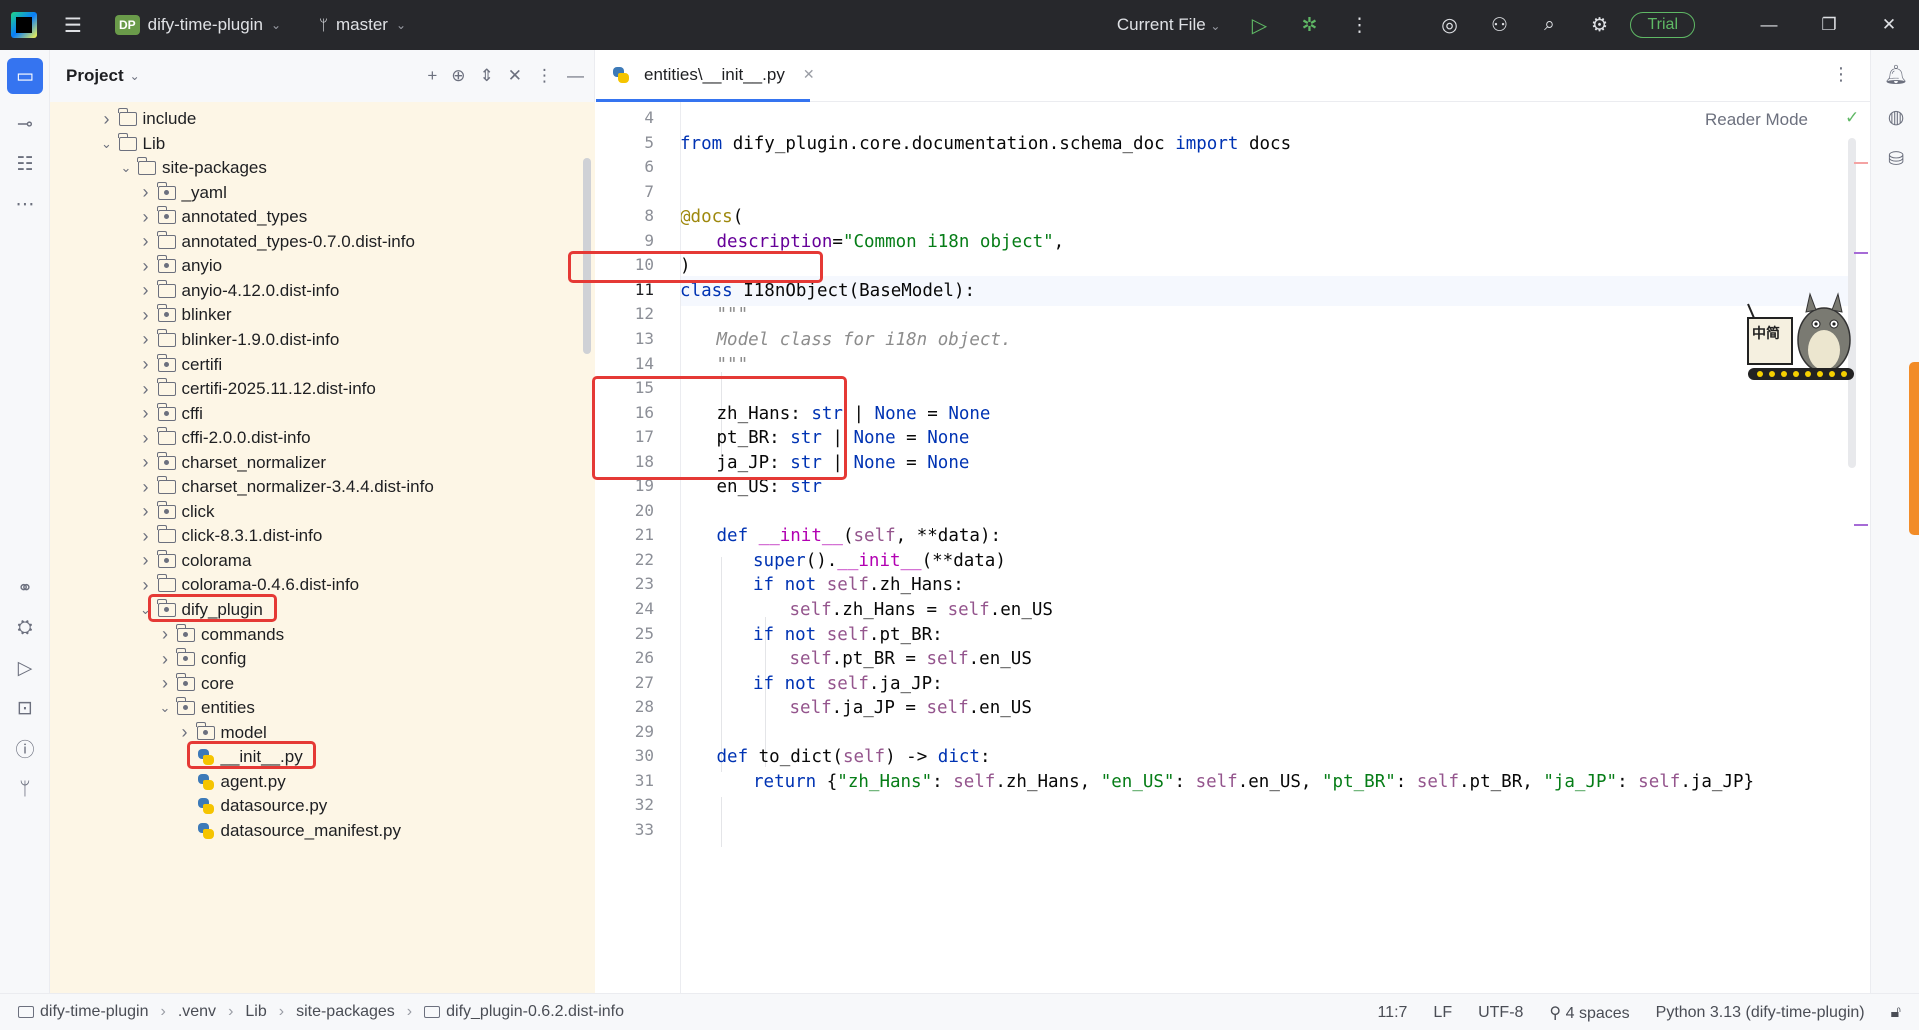  What do you see at coordinates (1889, 25) in the screenshot?
I see `close-icon: ✕` at bounding box center [1889, 25].